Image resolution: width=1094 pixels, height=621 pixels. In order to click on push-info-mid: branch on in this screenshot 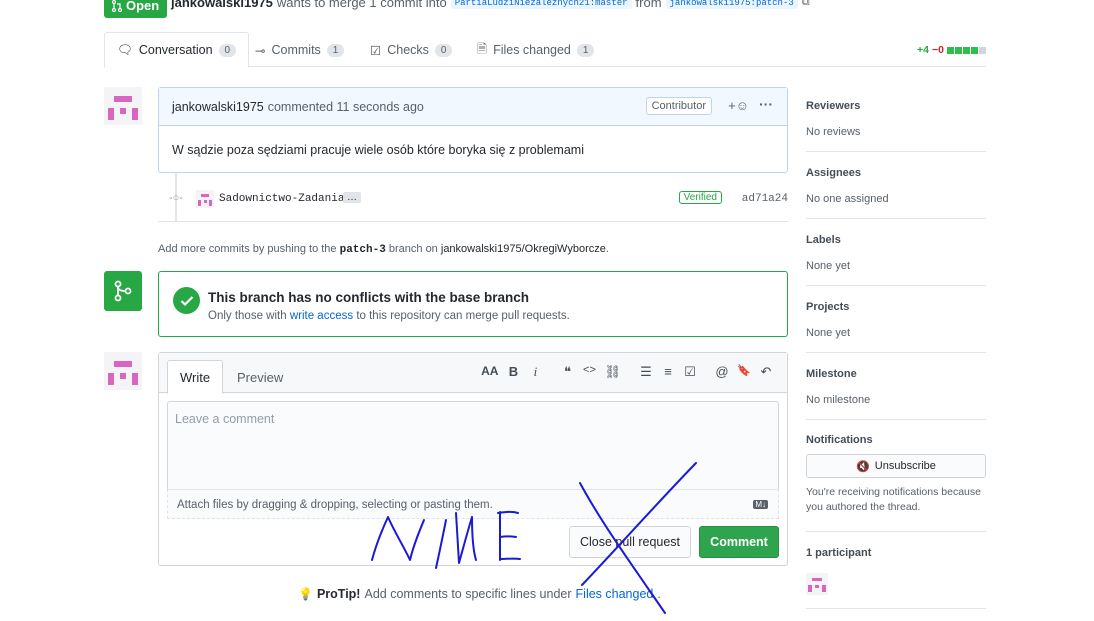, I will do `click(413, 249)`.